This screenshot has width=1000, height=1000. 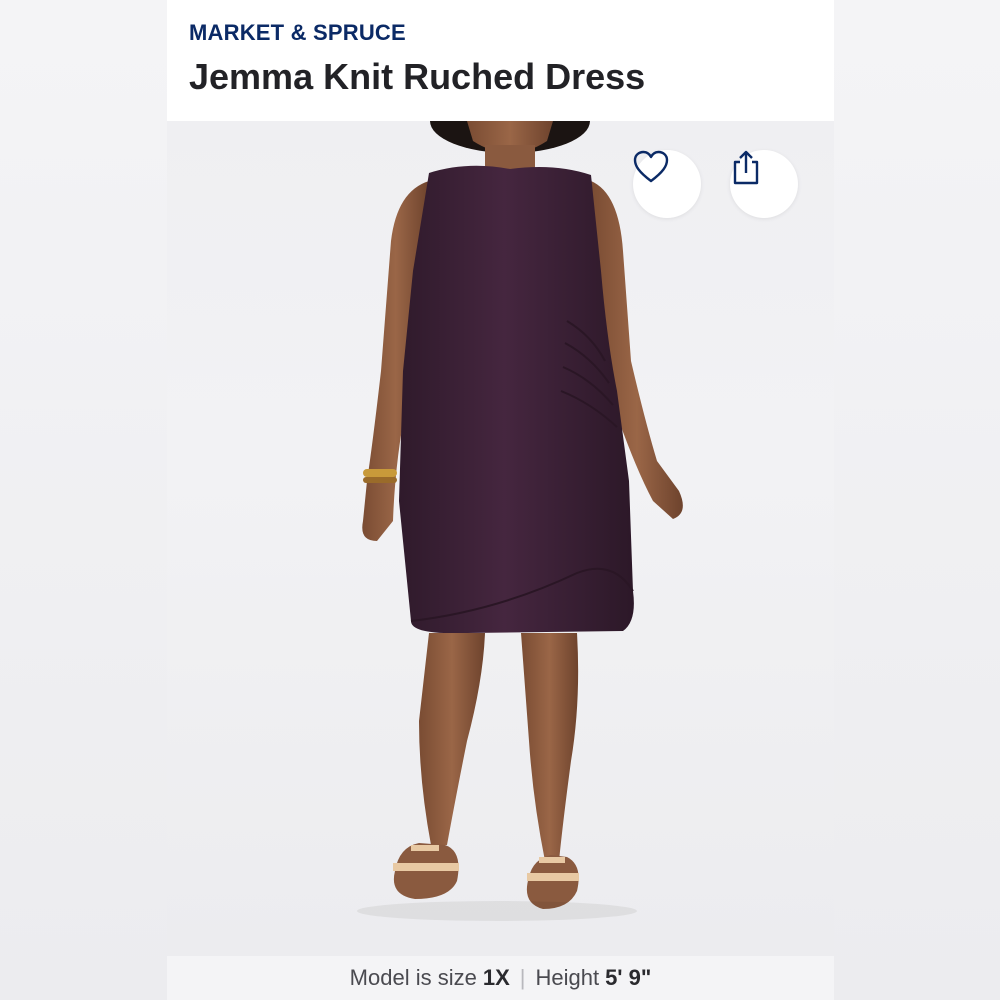 What do you see at coordinates (452, 739) in the screenshot?
I see `left-leg-shape` at bounding box center [452, 739].